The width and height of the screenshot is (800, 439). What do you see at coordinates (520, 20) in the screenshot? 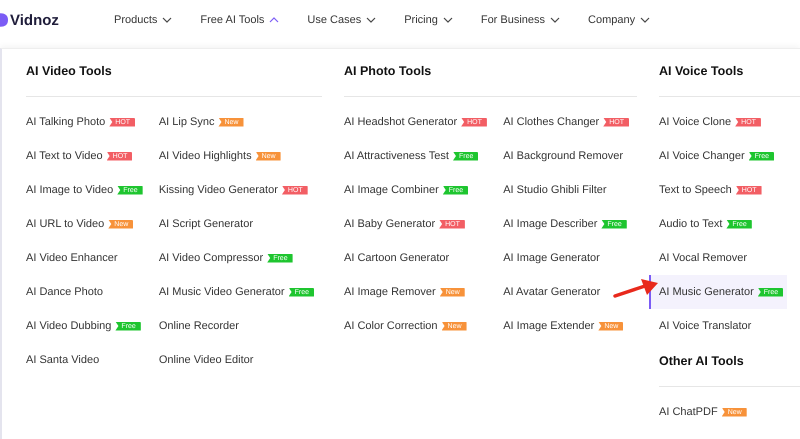
I see `nav-menu-item: For Business` at bounding box center [520, 20].